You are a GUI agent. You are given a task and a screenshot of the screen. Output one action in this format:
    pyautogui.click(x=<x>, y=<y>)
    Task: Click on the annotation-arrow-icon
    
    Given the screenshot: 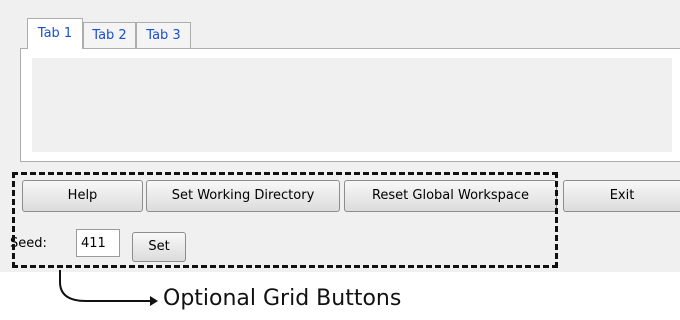 What is the action you would take?
    pyautogui.click(x=108, y=288)
    